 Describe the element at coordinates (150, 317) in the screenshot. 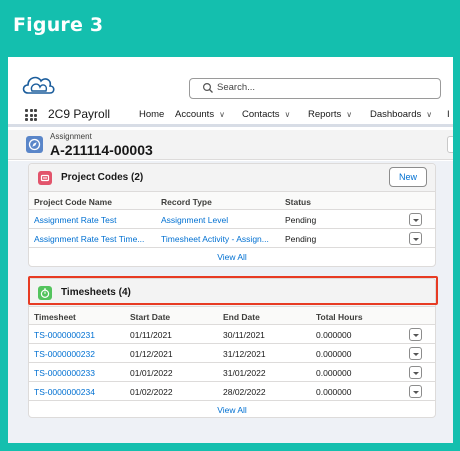

I see `column-header: Start Date` at that location.